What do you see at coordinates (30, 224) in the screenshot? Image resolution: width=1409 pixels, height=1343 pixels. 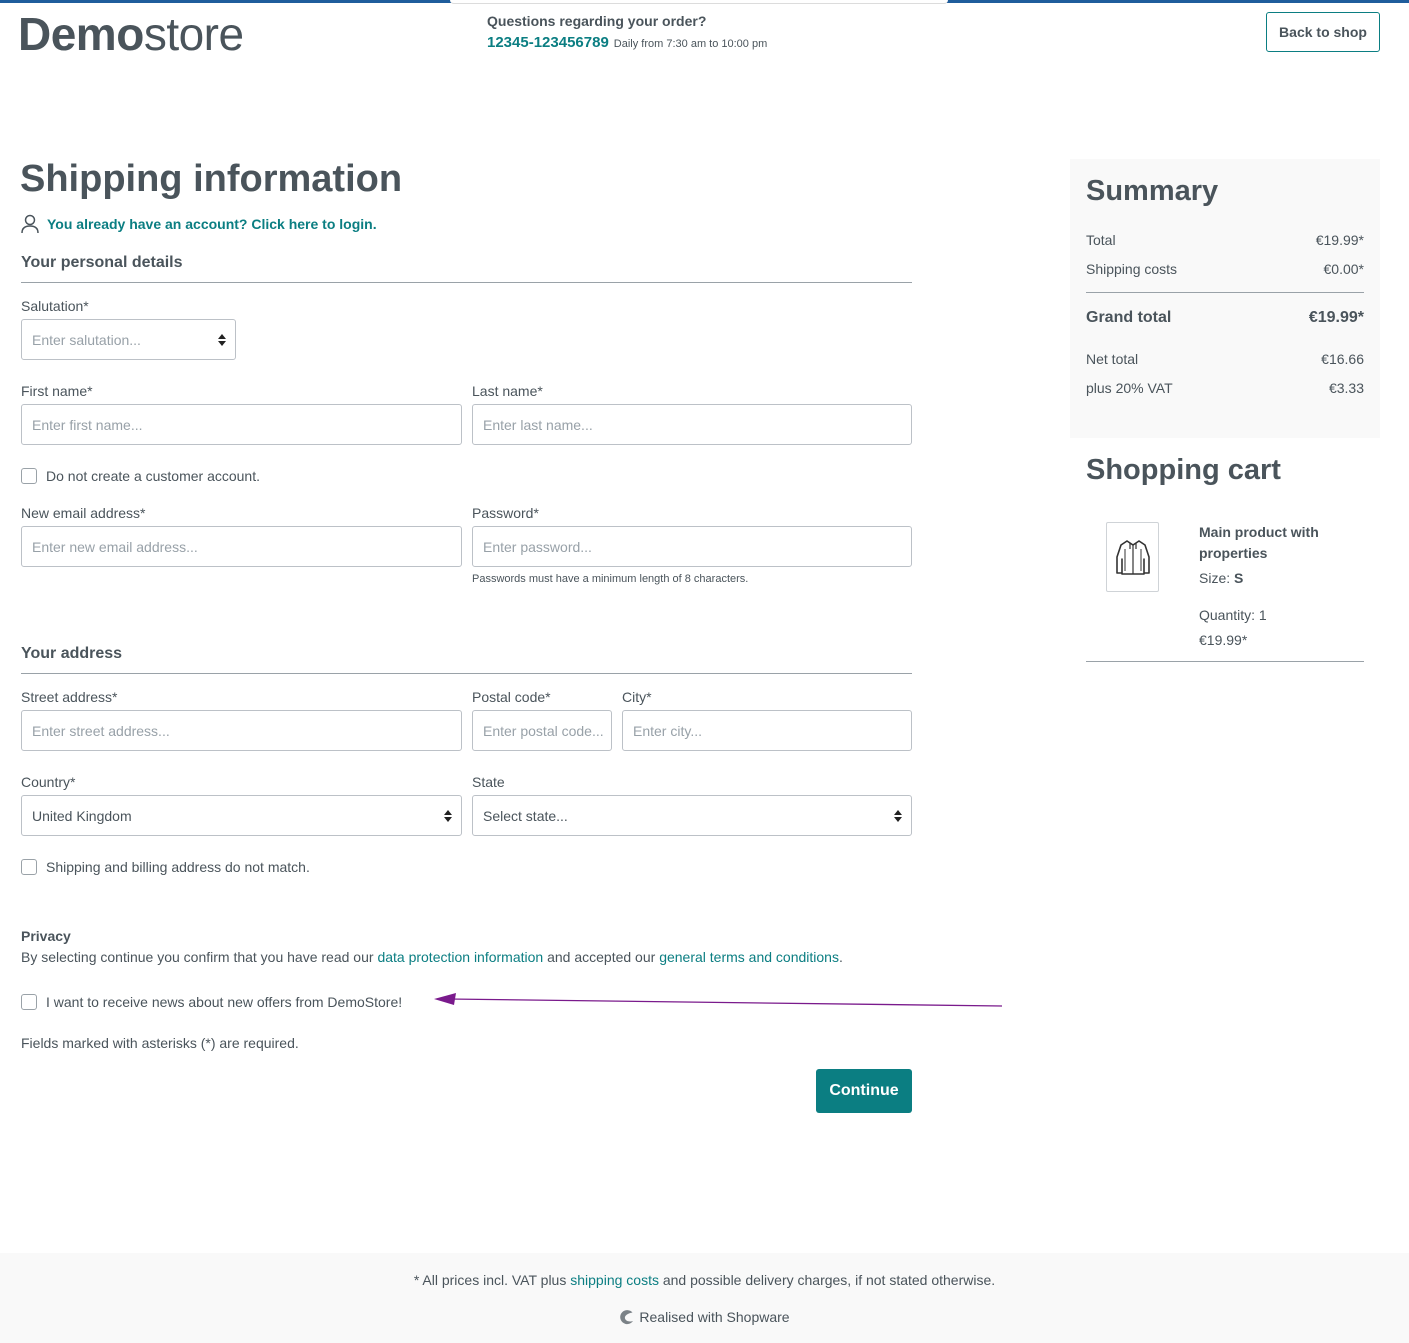 I see `user-icon` at bounding box center [30, 224].